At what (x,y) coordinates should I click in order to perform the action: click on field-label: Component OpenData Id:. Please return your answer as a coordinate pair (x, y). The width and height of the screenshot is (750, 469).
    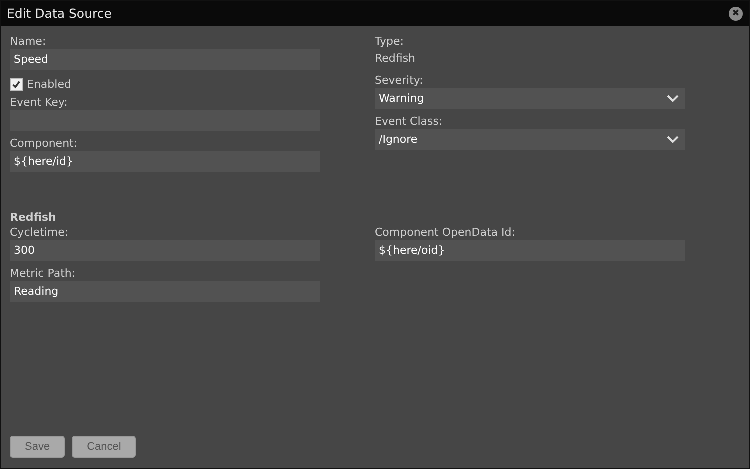
    Looking at the image, I should click on (445, 232).